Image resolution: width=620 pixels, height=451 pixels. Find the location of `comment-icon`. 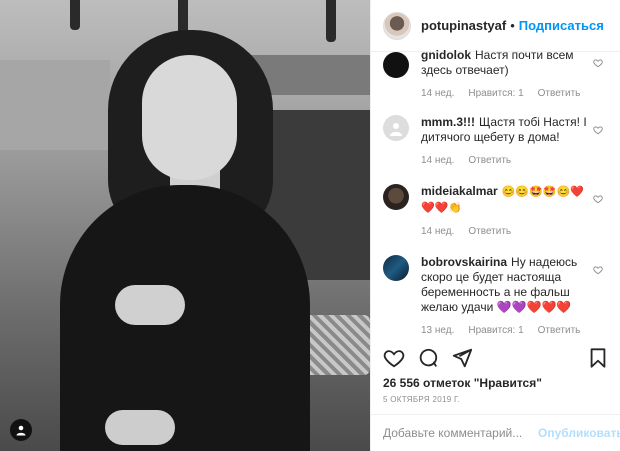

comment-icon is located at coordinates (428, 358).